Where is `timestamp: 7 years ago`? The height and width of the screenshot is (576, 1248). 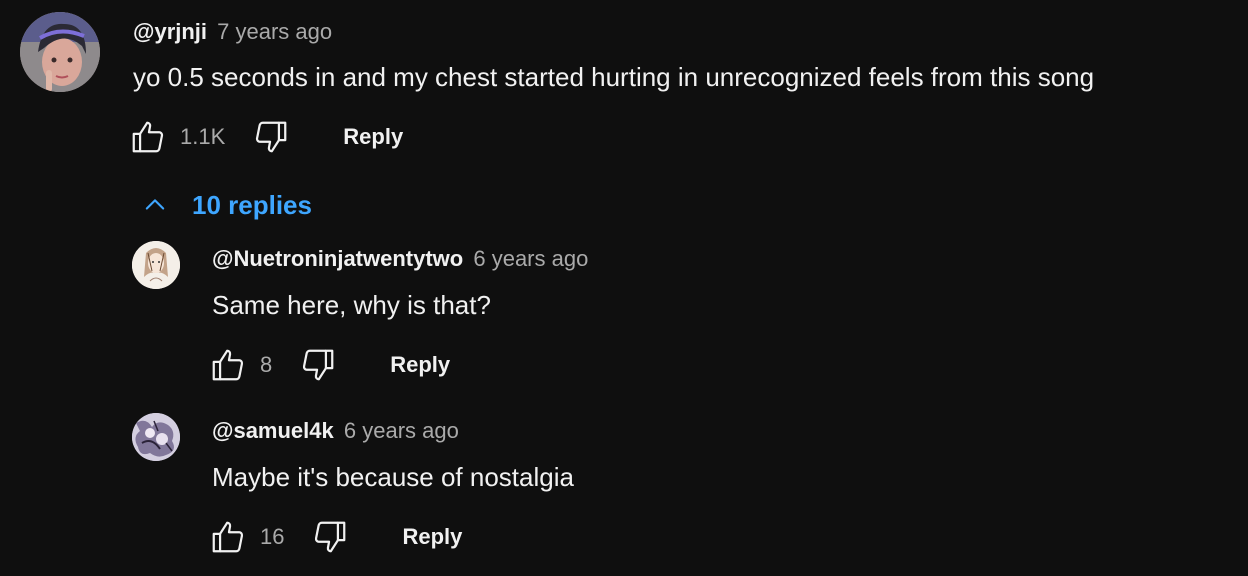 timestamp: 7 years ago is located at coordinates (274, 31).